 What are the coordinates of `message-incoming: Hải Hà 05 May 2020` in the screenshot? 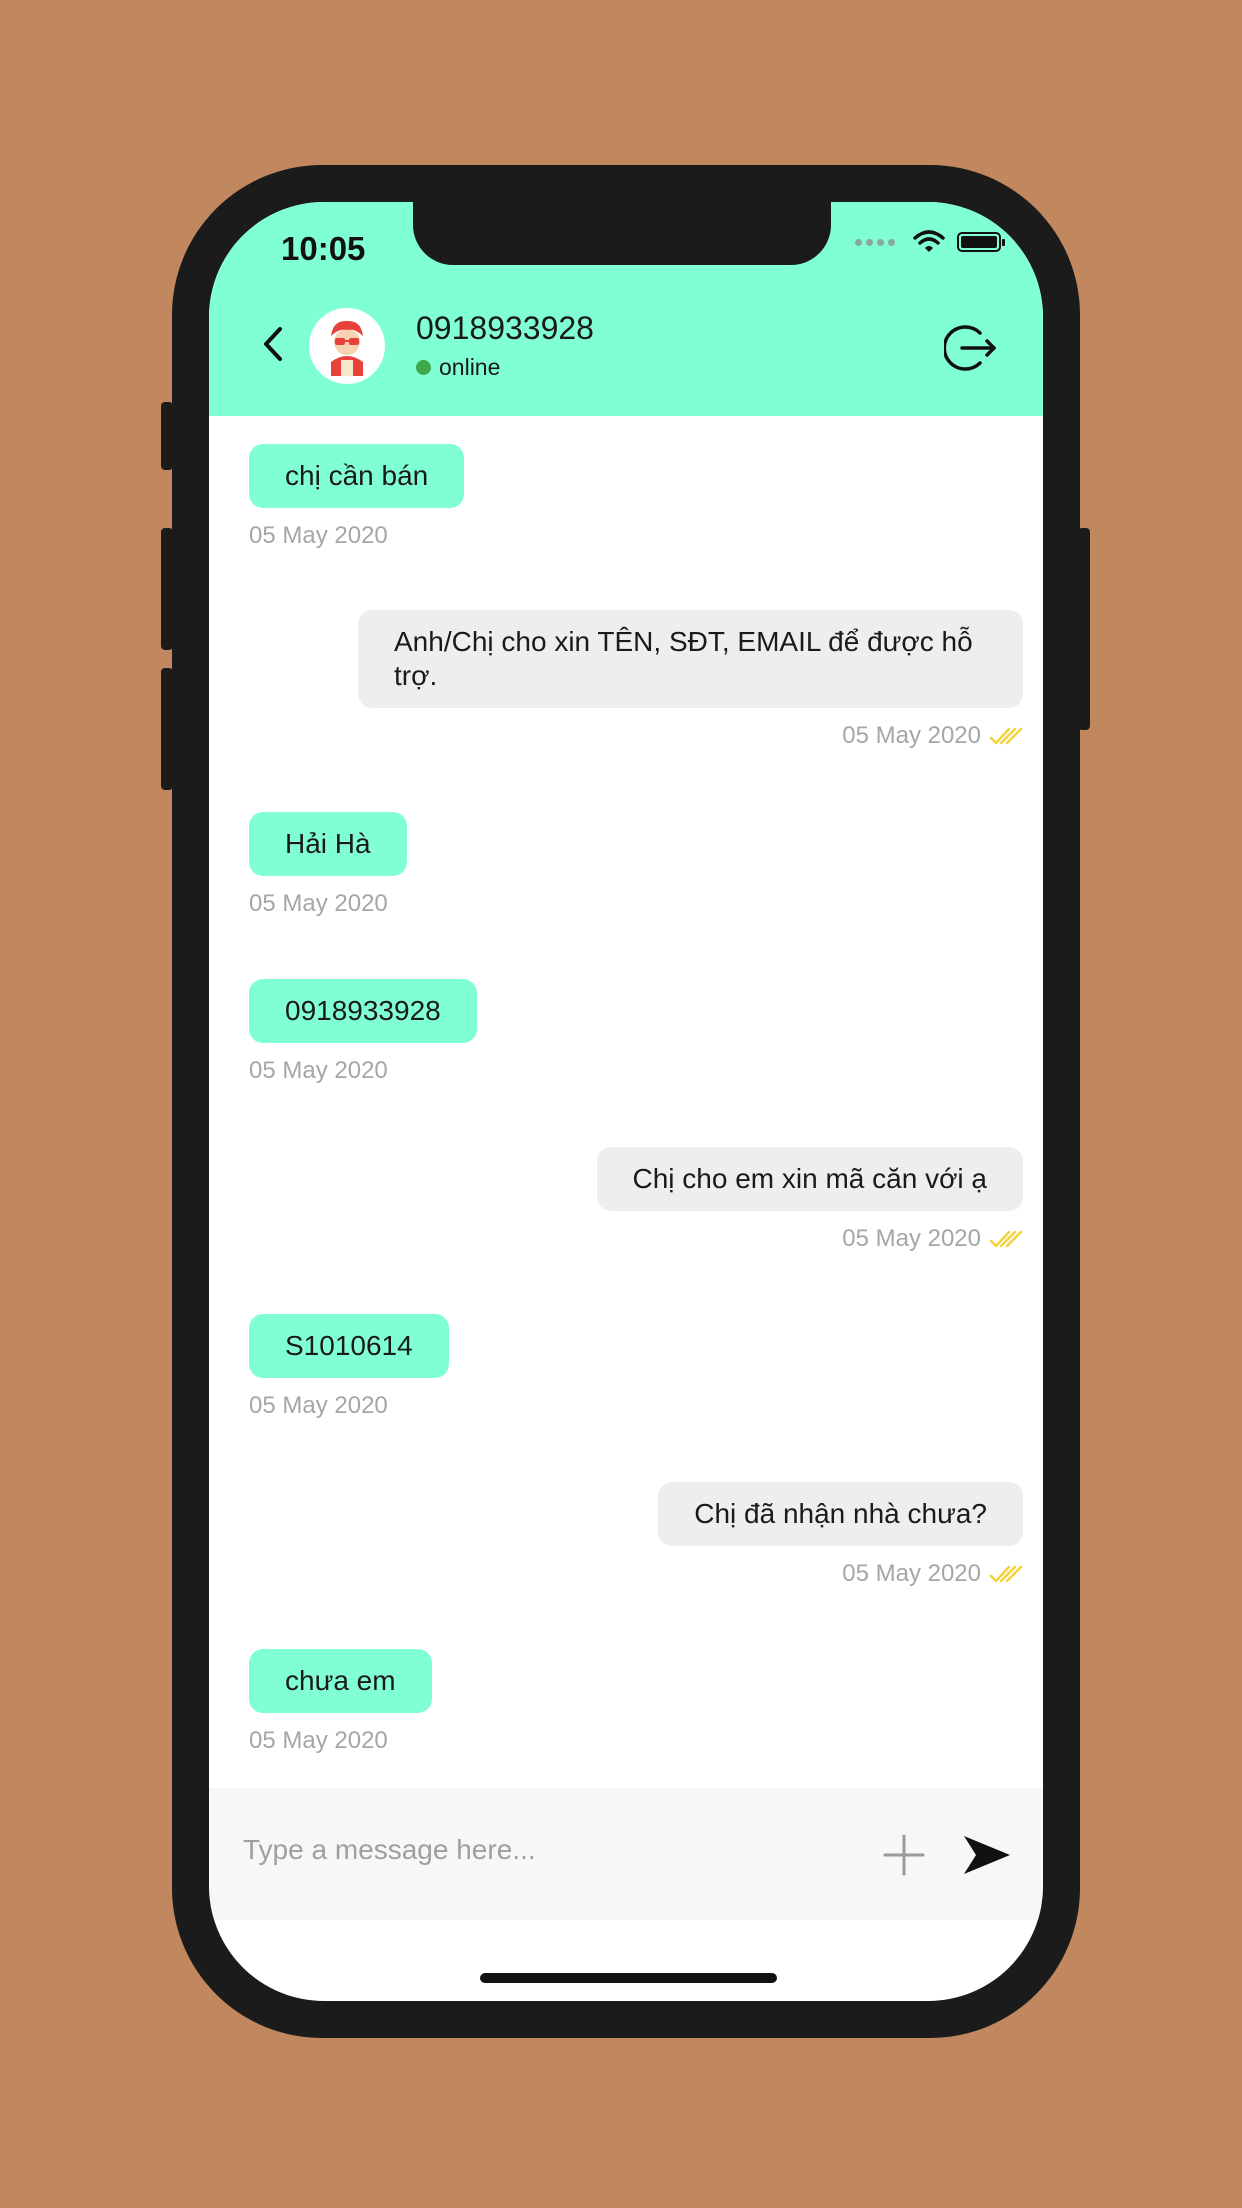 It's located at (328, 865).